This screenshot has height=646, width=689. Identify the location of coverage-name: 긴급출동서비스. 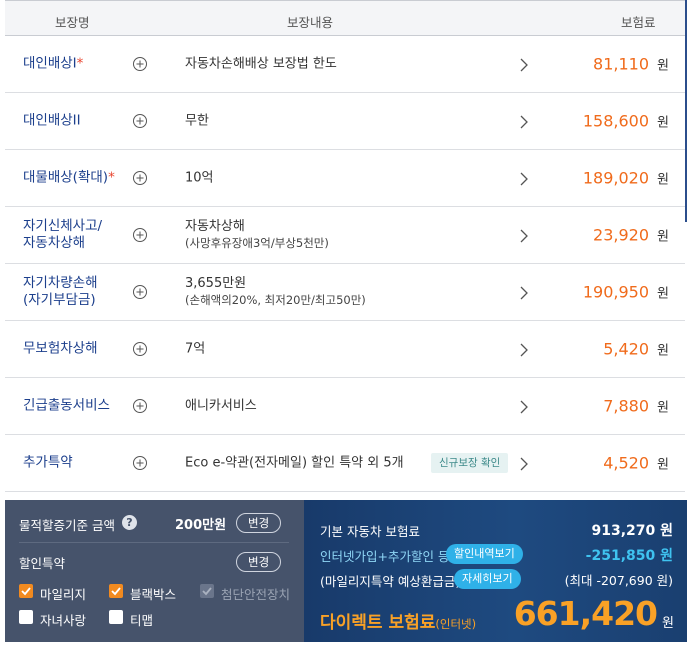
(66, 405).